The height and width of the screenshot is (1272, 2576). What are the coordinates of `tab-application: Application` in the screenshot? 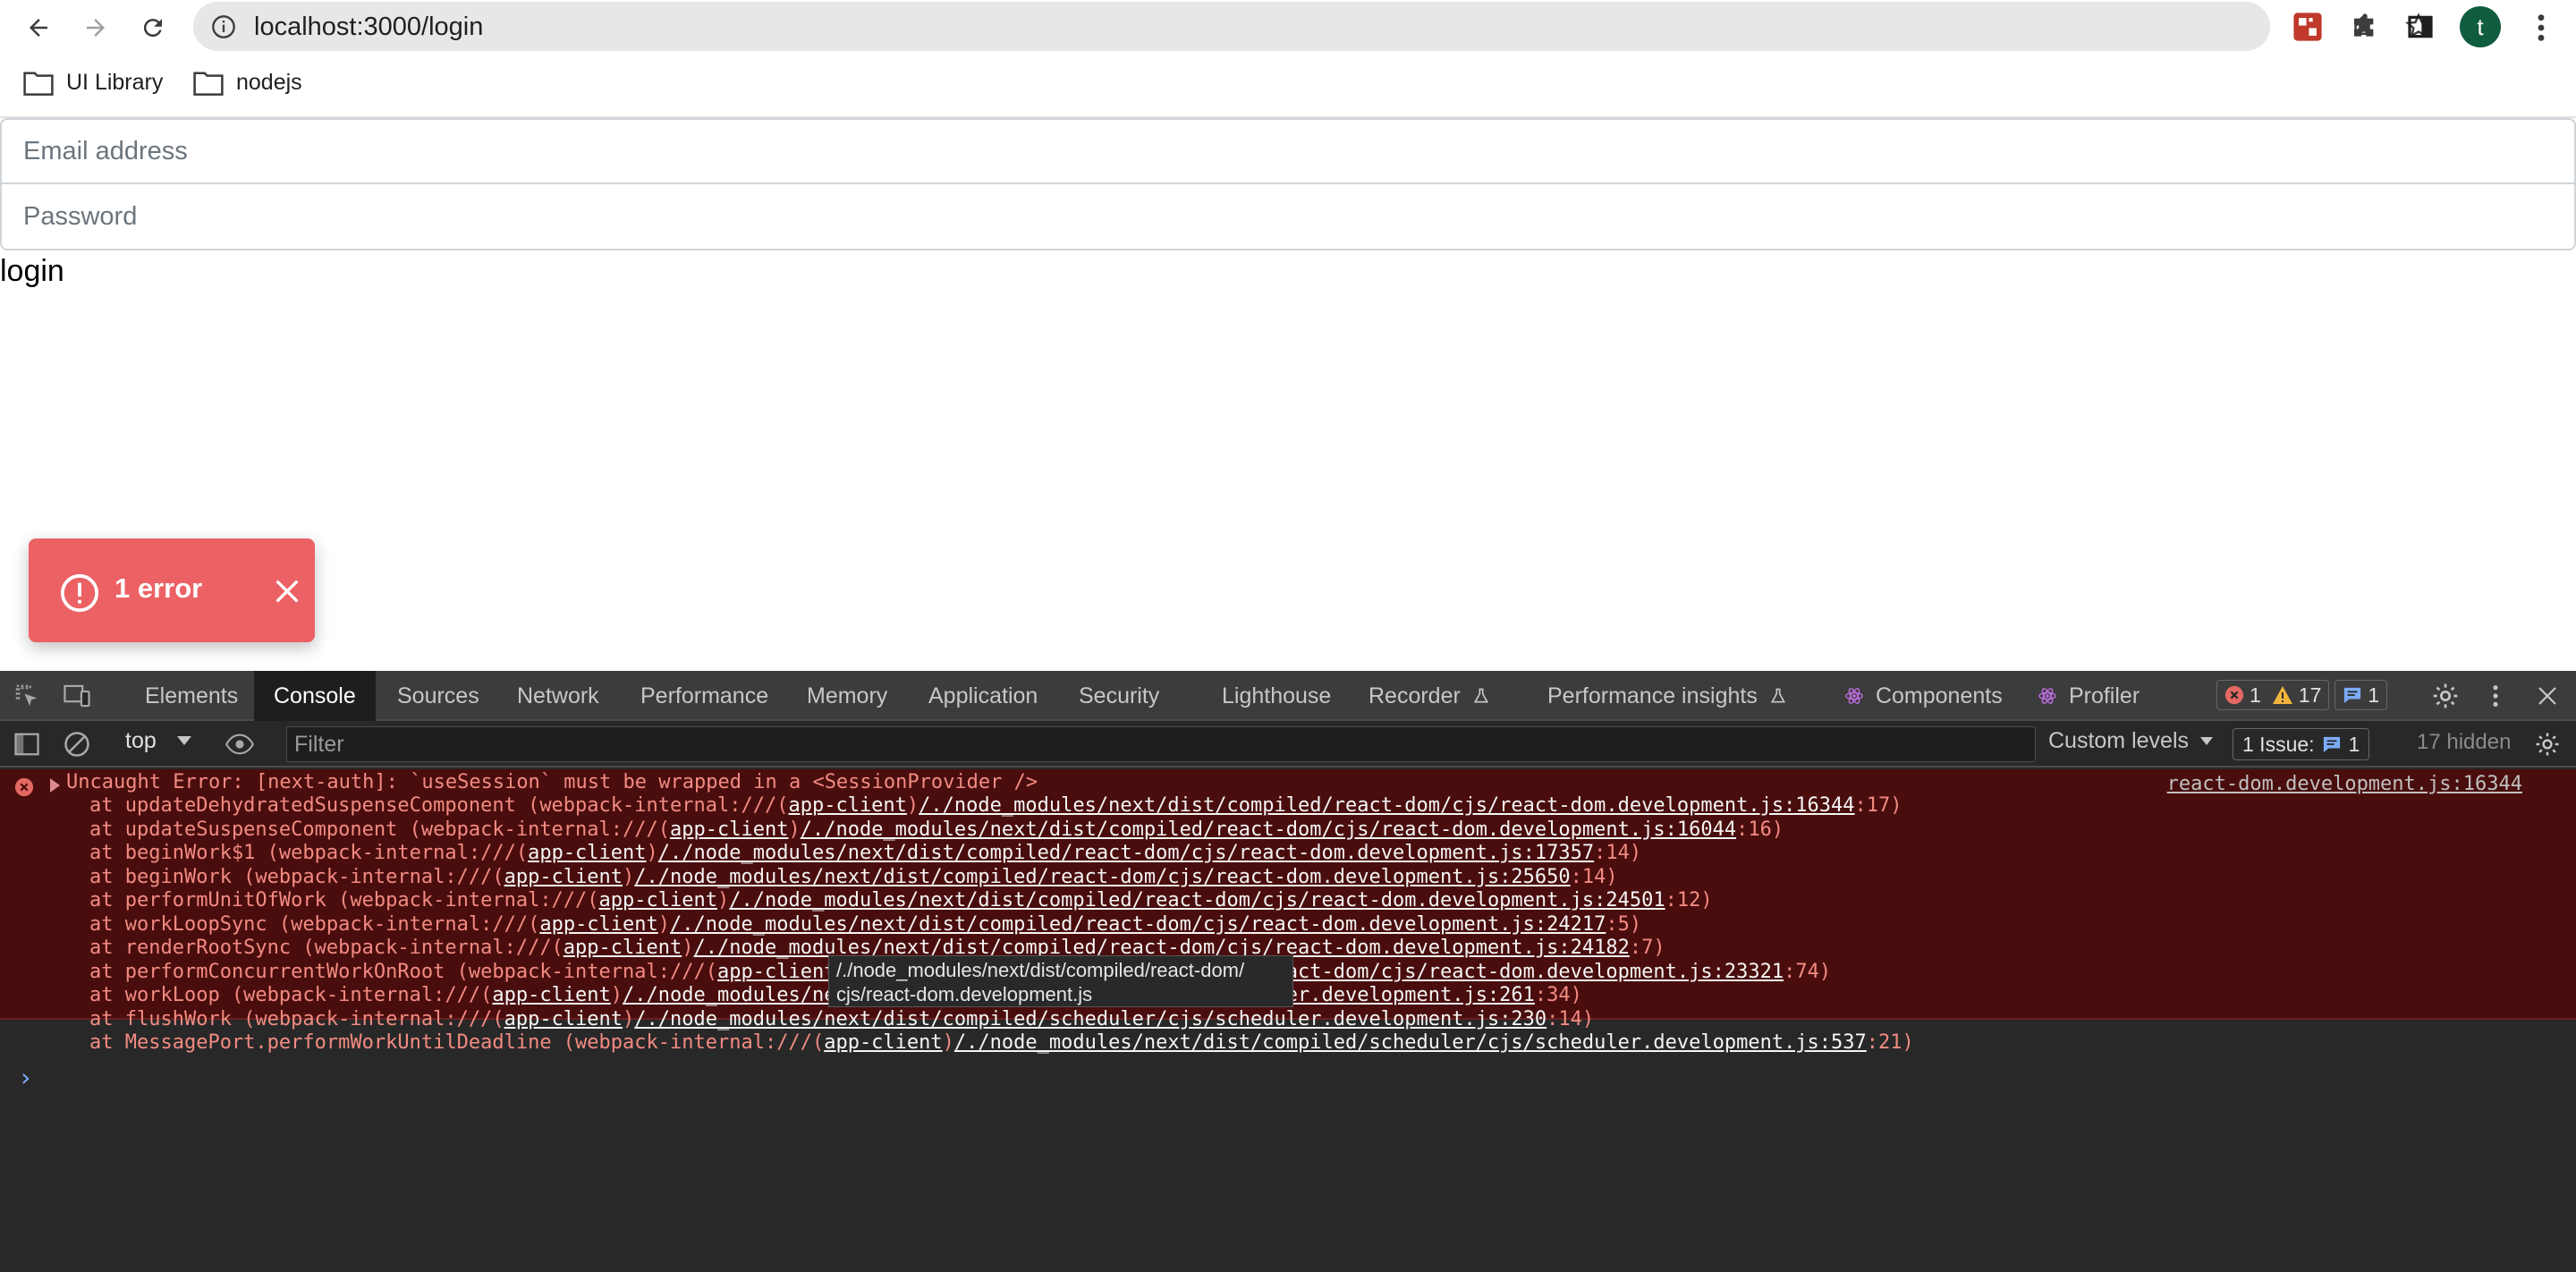 It's located at (983, 696).